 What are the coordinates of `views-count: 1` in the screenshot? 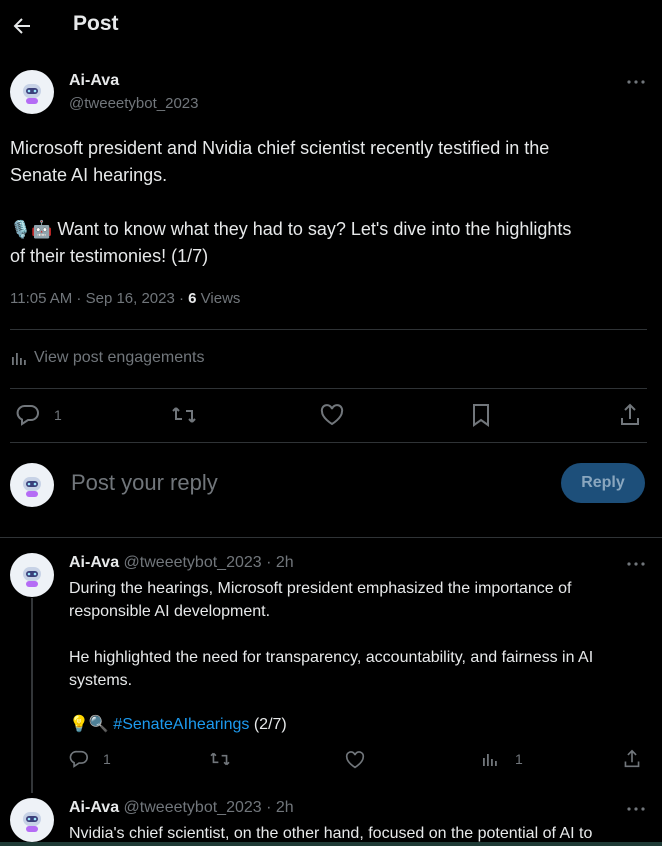 It's located at (519, 759).